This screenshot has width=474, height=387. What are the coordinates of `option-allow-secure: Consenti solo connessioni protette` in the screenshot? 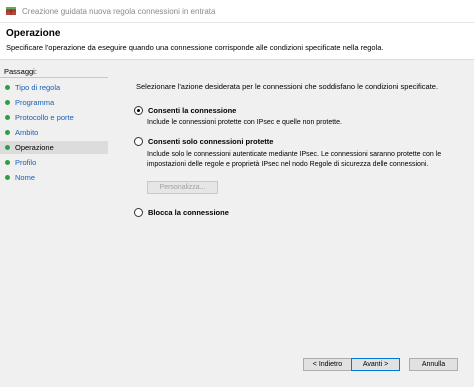 It's located at (203, 141).